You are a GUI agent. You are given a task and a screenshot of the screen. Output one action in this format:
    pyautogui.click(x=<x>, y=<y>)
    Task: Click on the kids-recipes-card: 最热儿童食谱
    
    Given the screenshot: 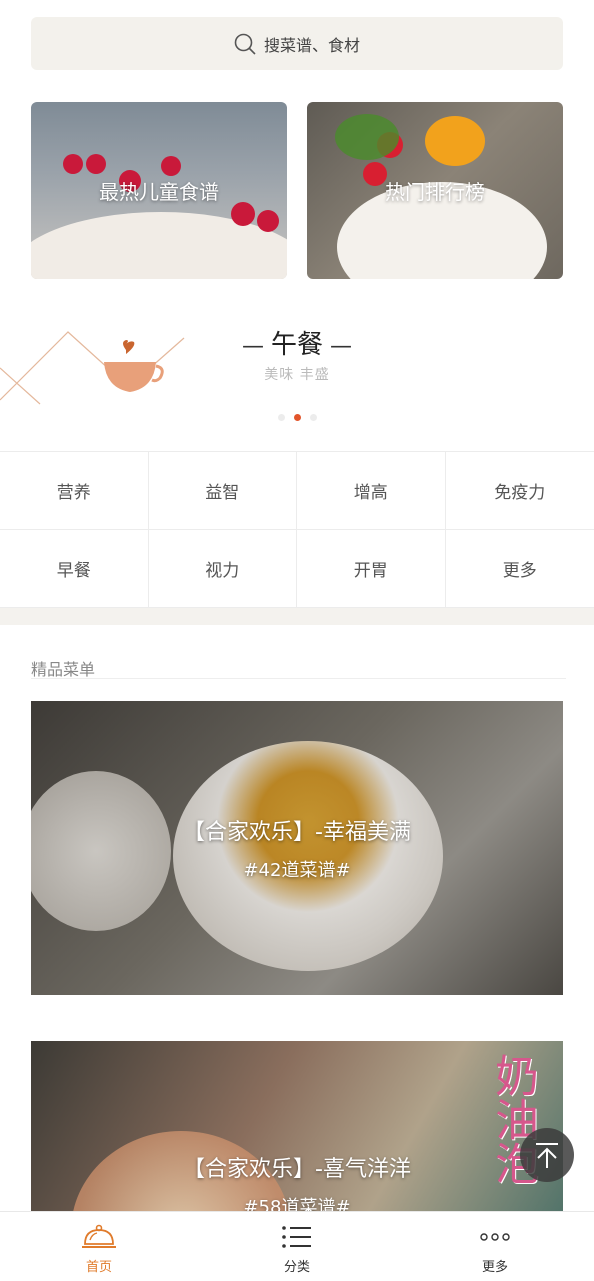 What is the action you would take?
    pyautogui.click(x=159, y=190)
    